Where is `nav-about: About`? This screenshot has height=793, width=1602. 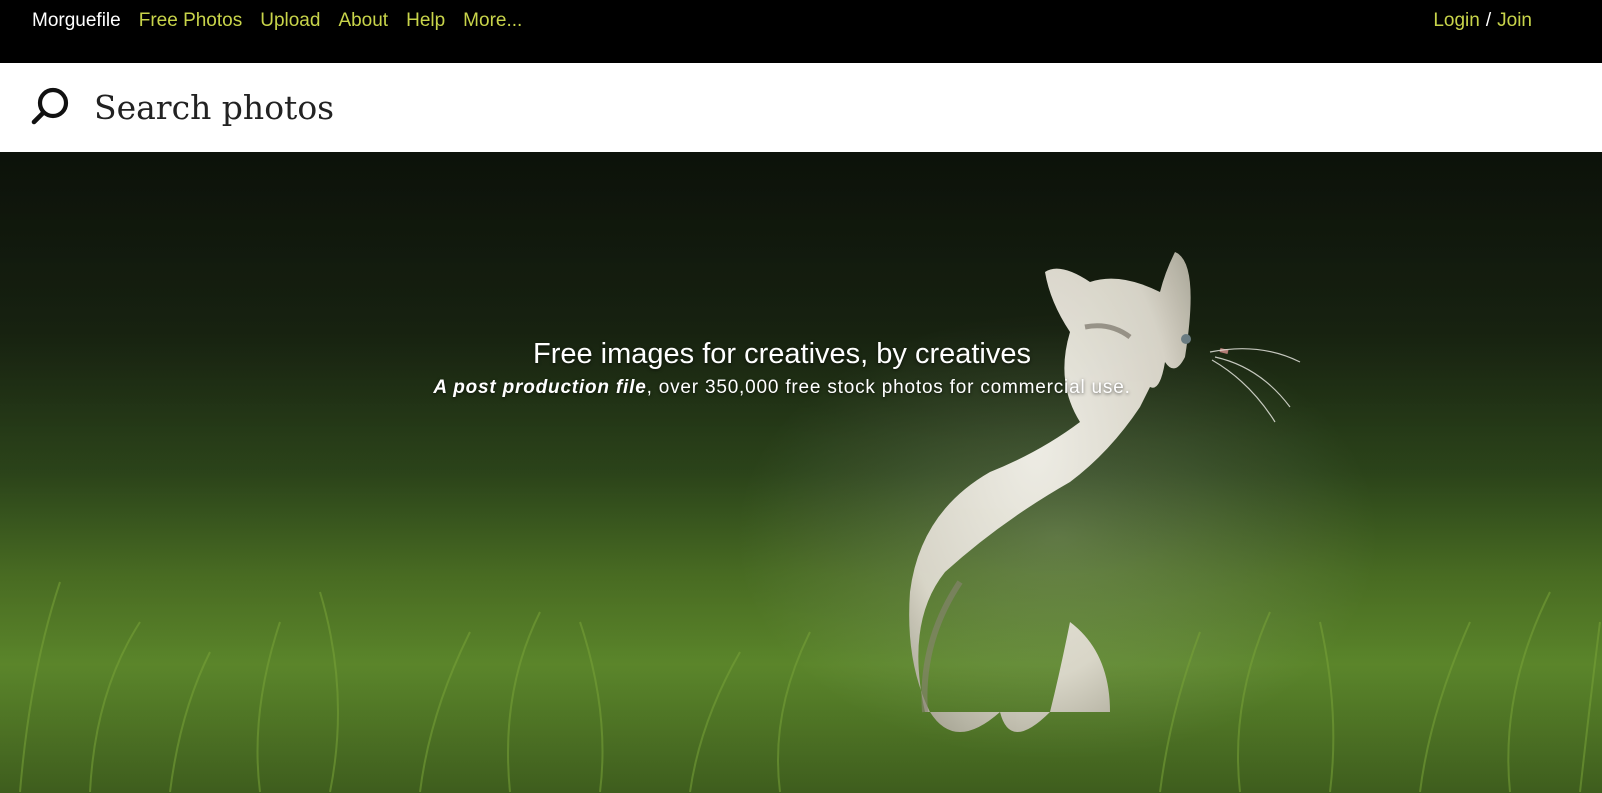
nav-about: About is located at coordinates (363, 21).